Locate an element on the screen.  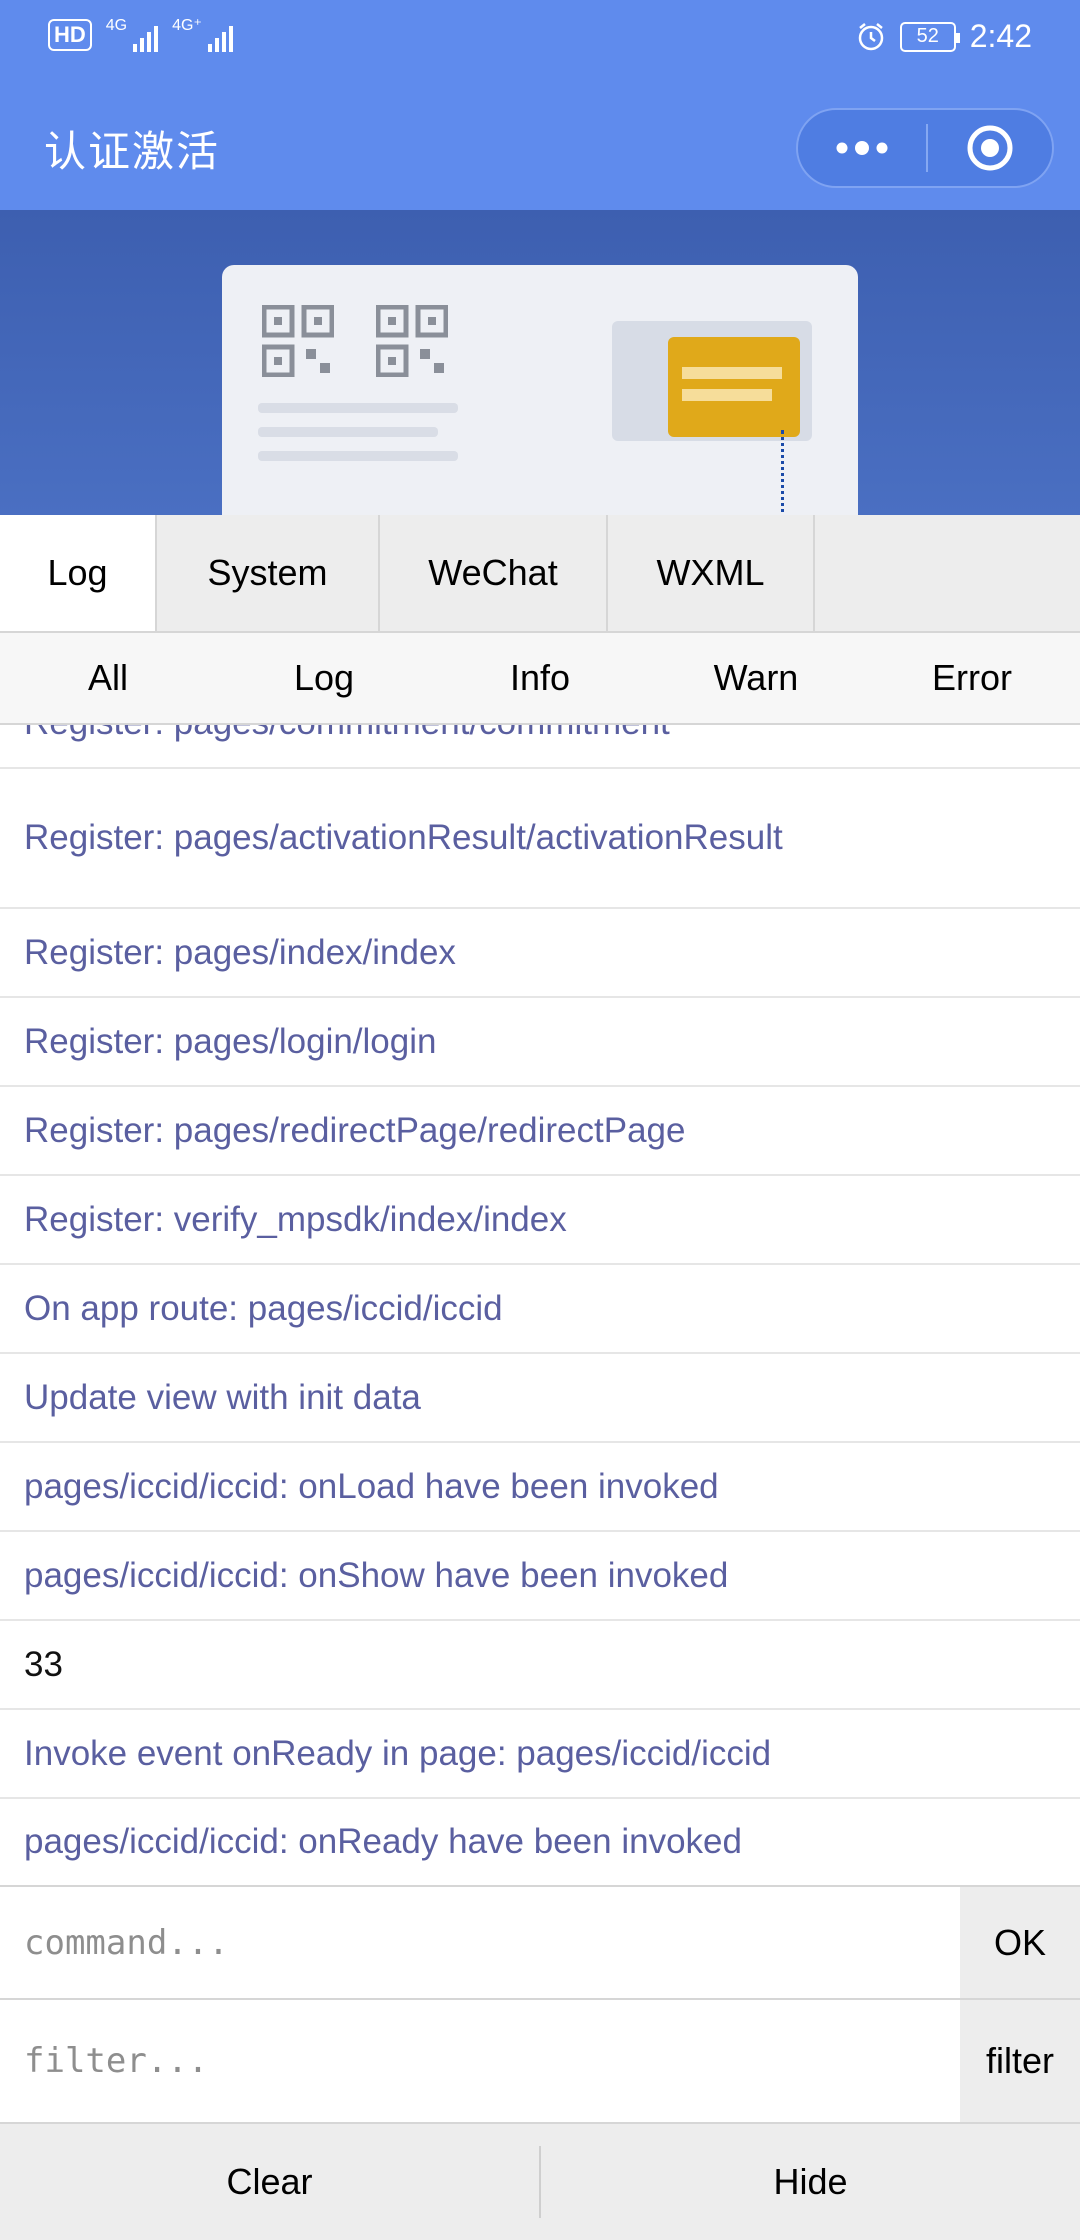
battery-level: 52 is located at coordinates (927, 36).